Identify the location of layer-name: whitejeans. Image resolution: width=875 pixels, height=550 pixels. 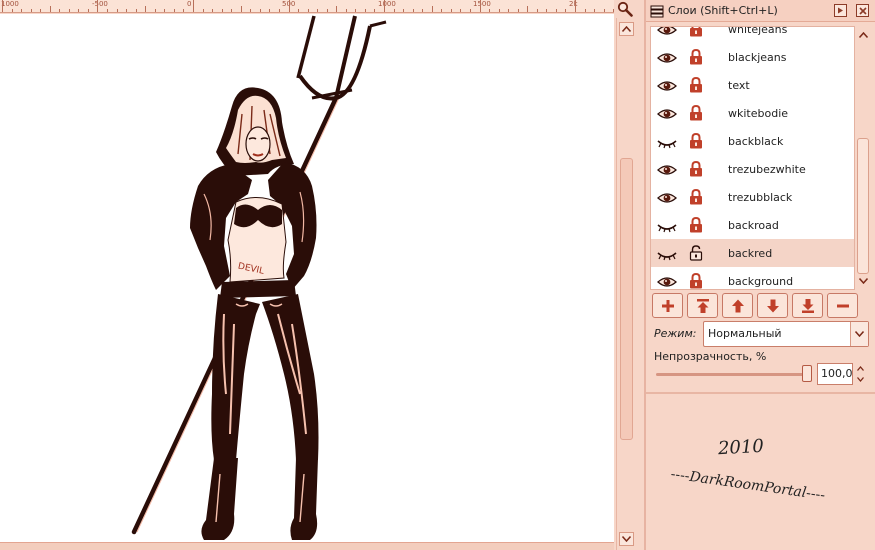
(757, 31).